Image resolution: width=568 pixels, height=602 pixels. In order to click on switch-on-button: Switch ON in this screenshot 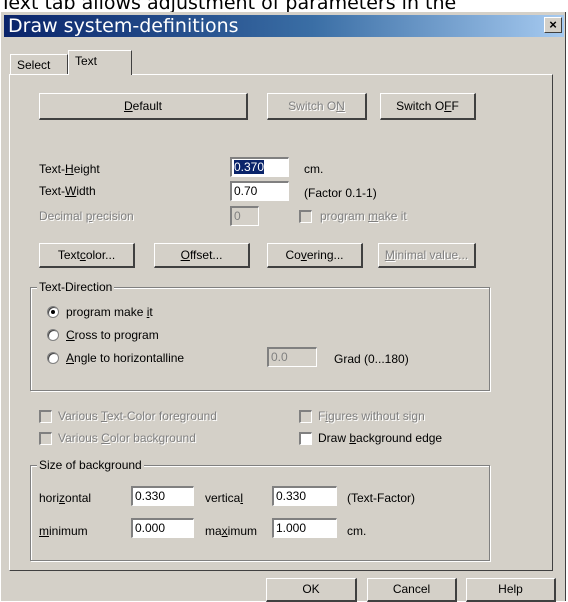, I will do `click(317, 106)`.